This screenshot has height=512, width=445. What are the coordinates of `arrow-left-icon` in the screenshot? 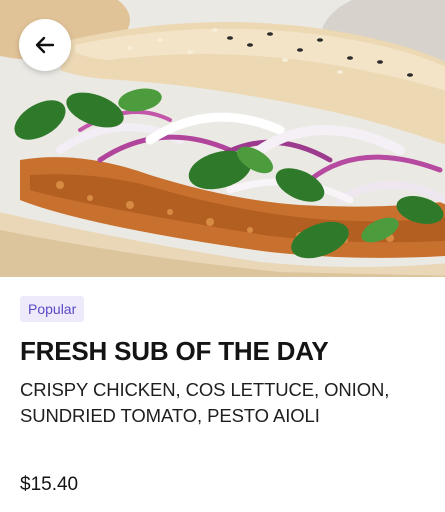 It's located at (45, 45).